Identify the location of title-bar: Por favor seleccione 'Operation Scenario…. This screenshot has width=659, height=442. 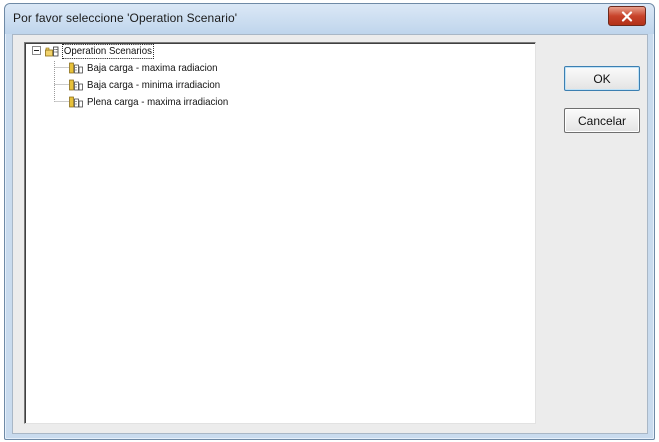
(329, 19).